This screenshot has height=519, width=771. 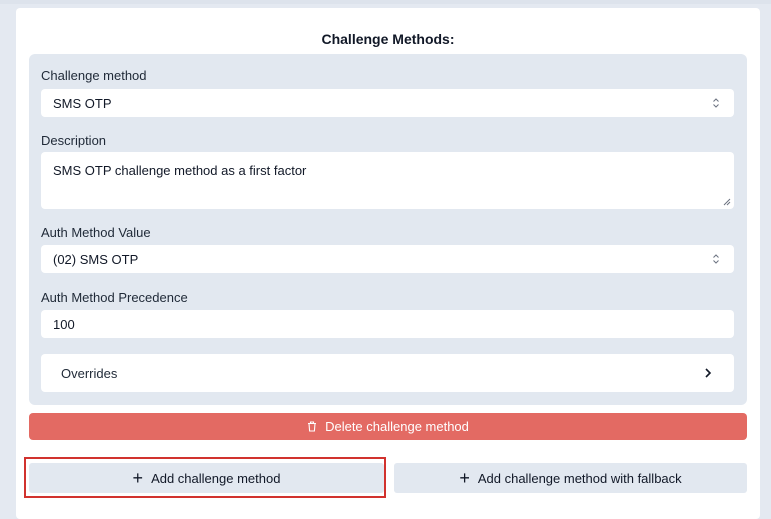 What do you see at coordinates (94, 75) in the screenshot?
I see `challenge-method-label: Challenge method` at bounding box center [94, 75].